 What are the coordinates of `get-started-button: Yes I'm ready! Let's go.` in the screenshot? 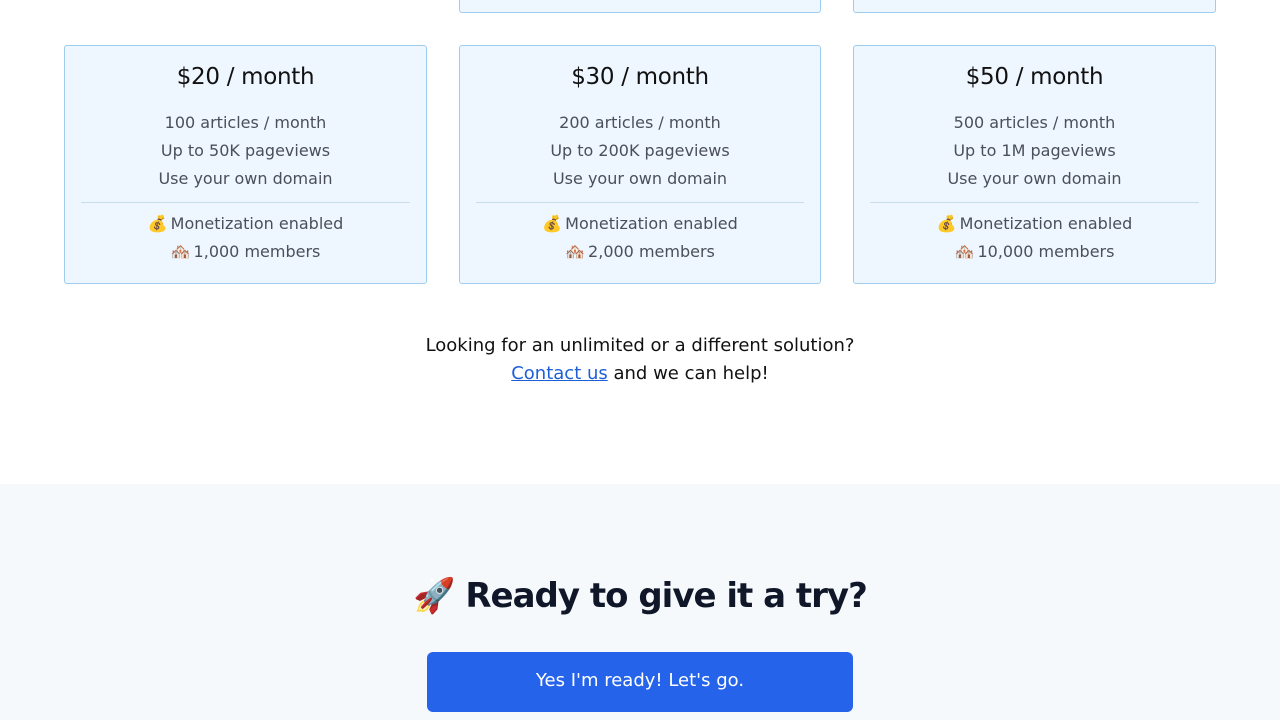 It's located at (640, 682).